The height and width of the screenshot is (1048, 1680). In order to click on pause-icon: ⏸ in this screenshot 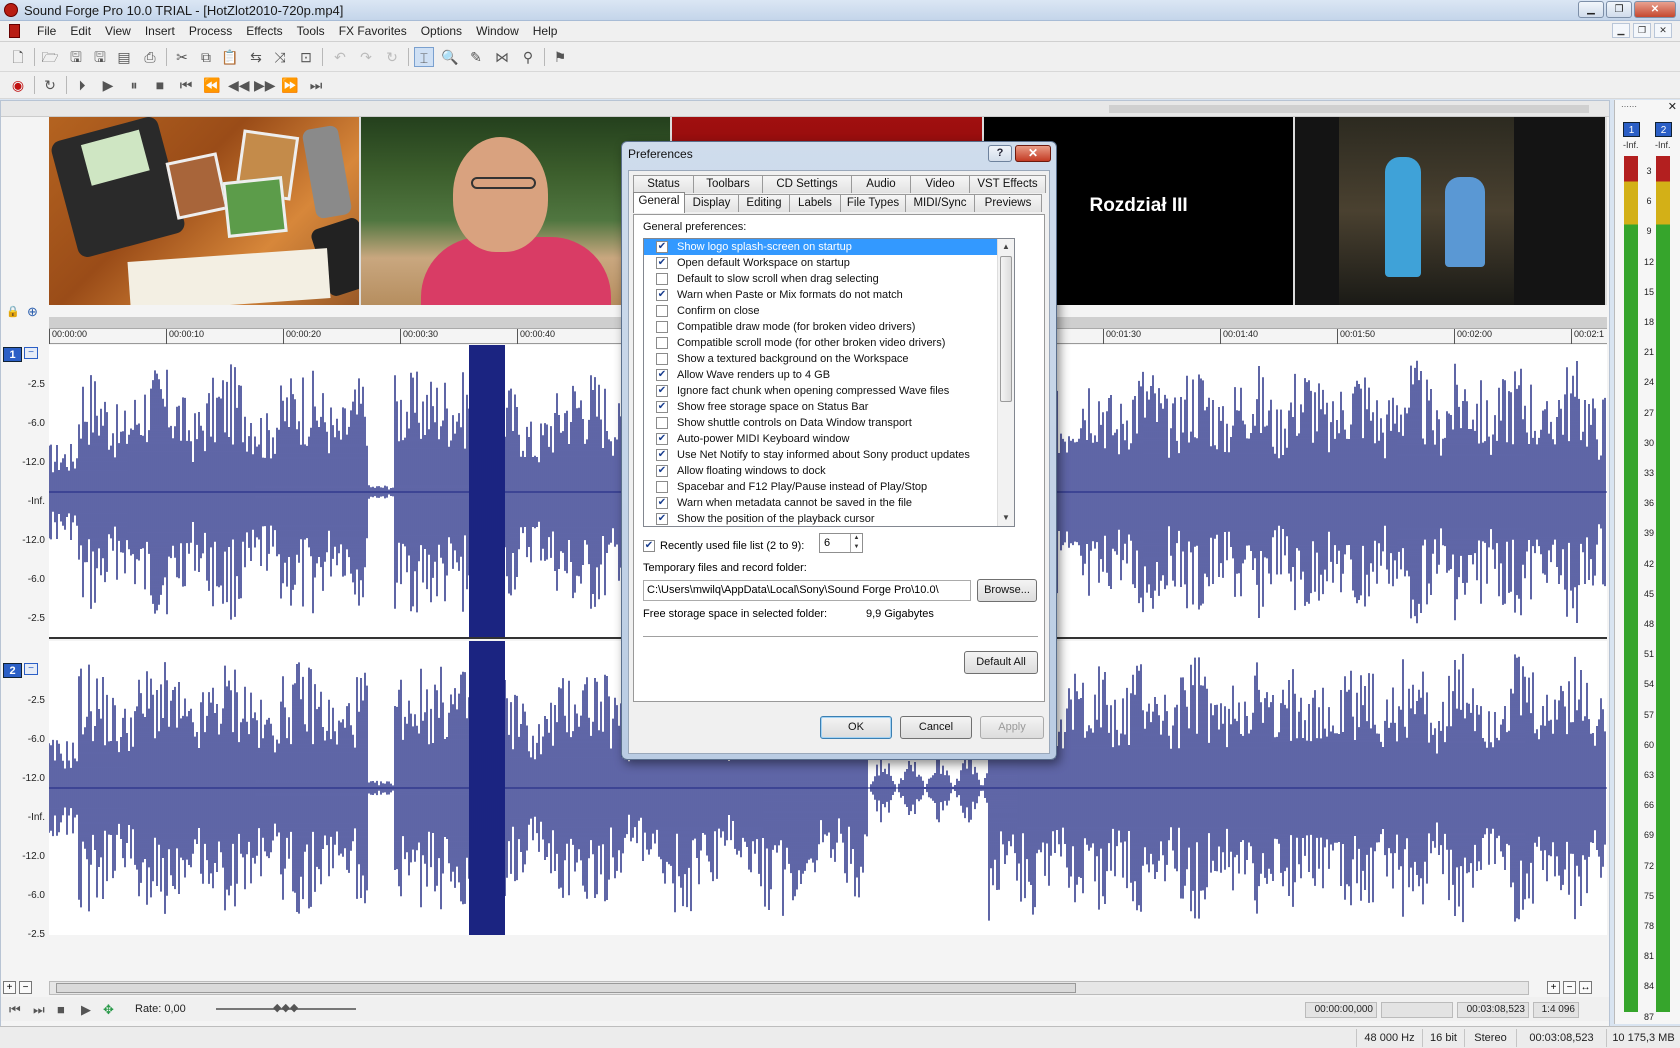, I will do `click(134, 85)`.